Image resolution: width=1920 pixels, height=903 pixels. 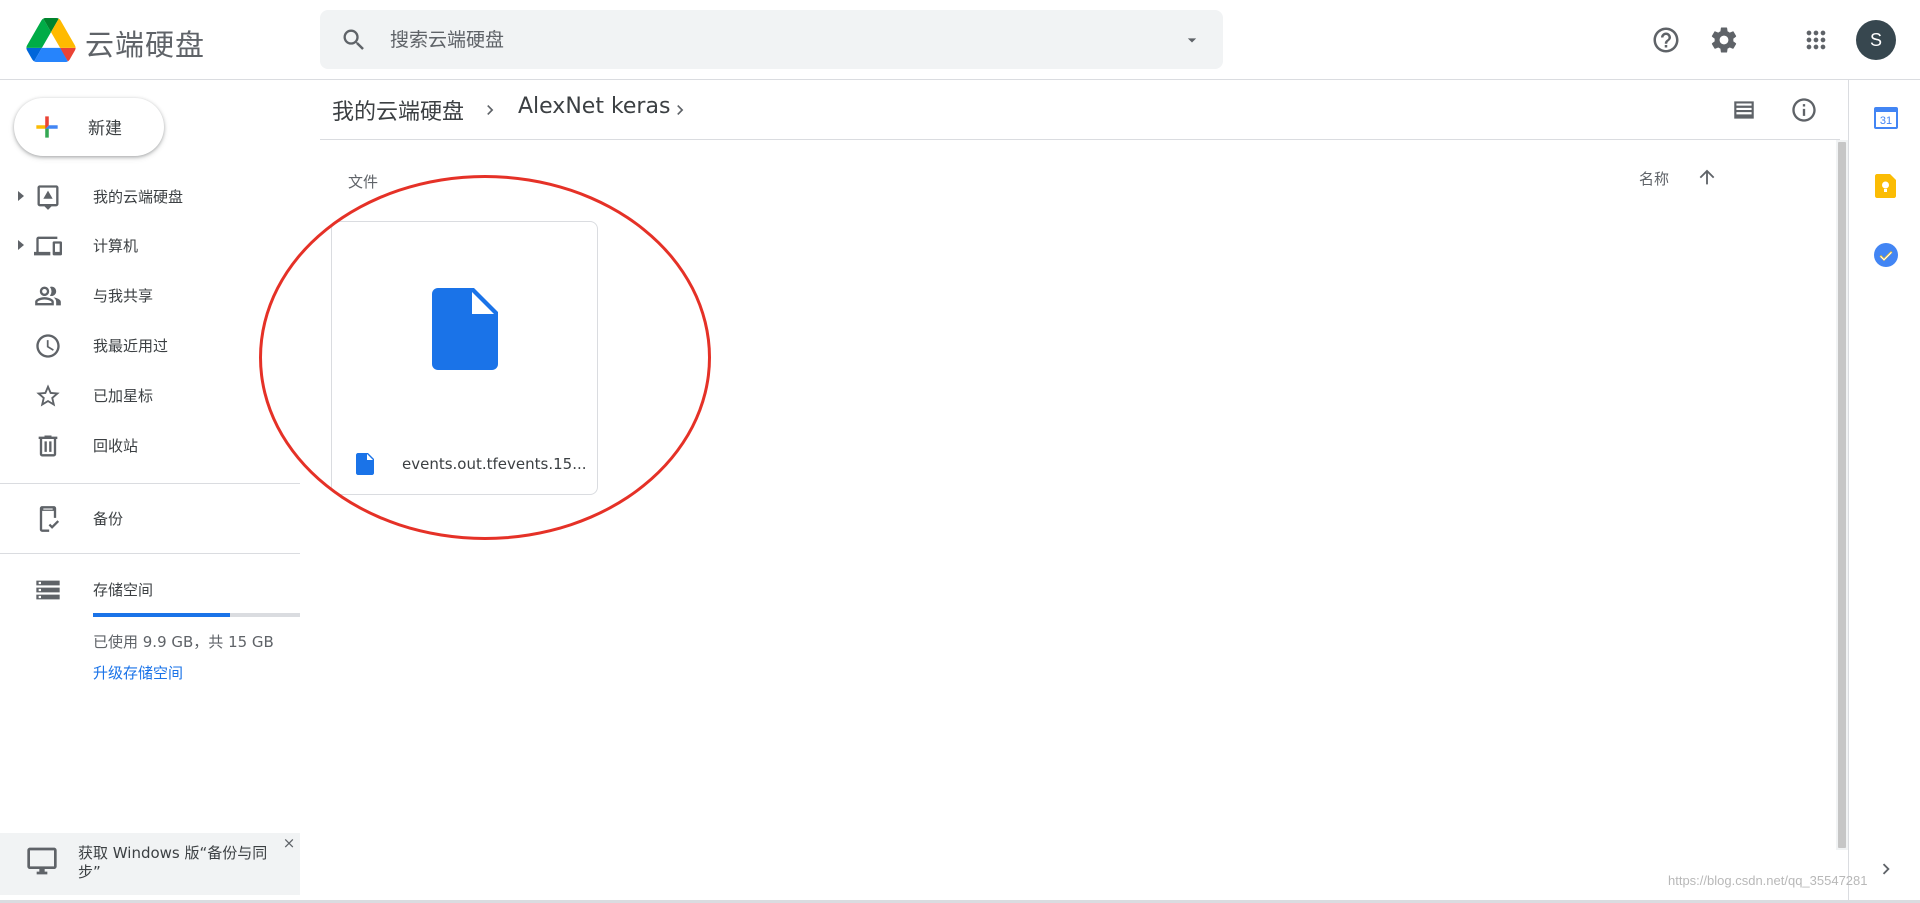 I want to click on backup-sync-promo: 获取 Windows 版“备份与同步” ×, so click(x=150, y=864).